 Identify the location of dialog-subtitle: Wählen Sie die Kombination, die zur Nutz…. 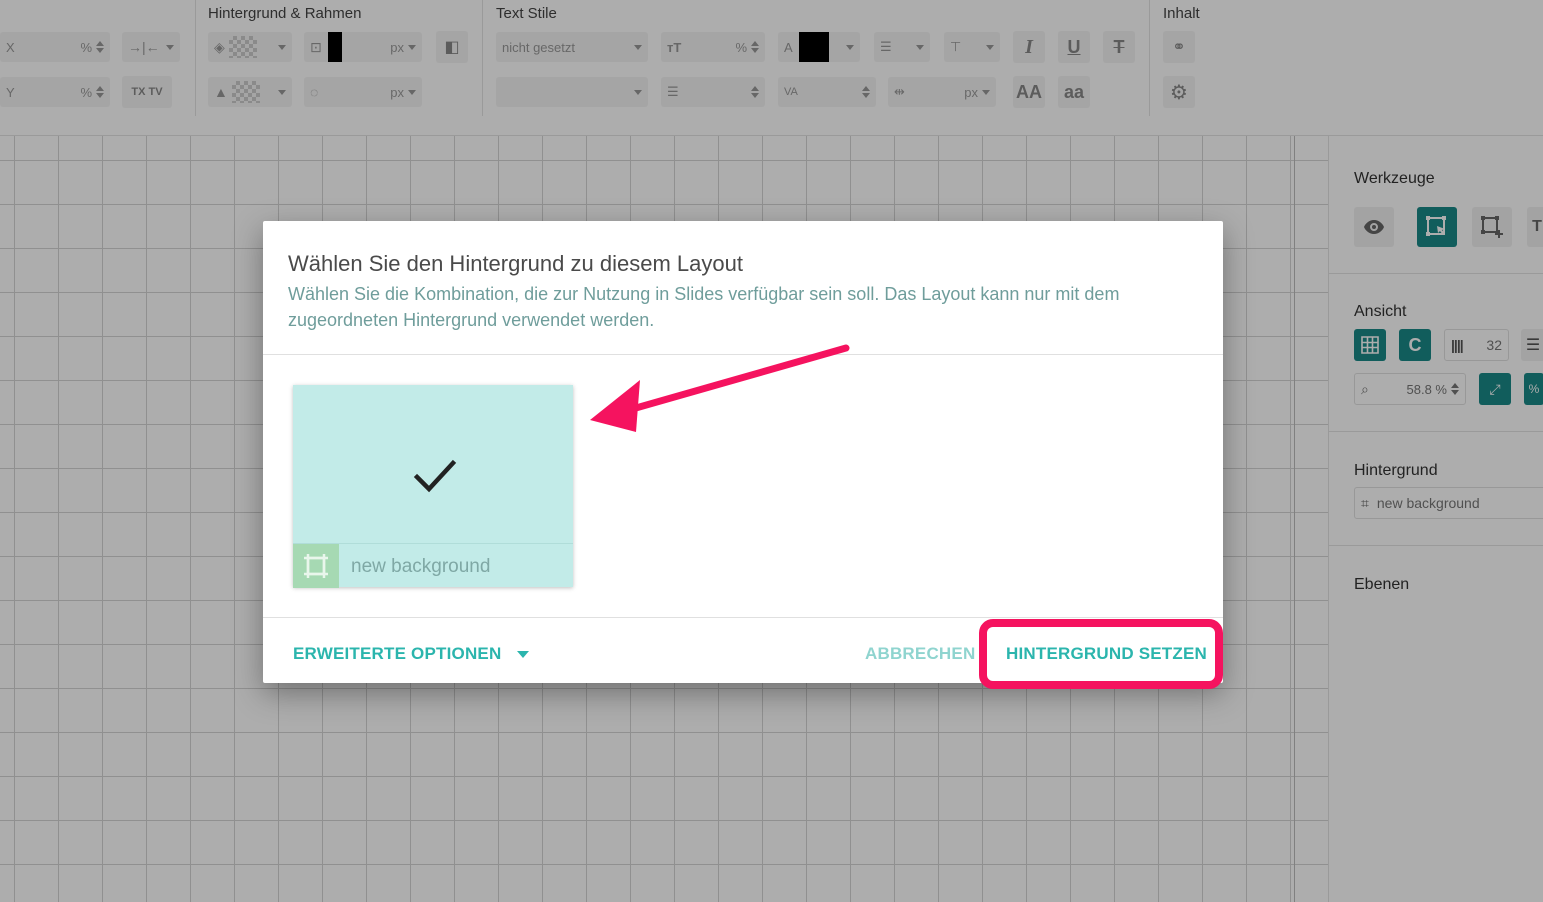
(704, 307).